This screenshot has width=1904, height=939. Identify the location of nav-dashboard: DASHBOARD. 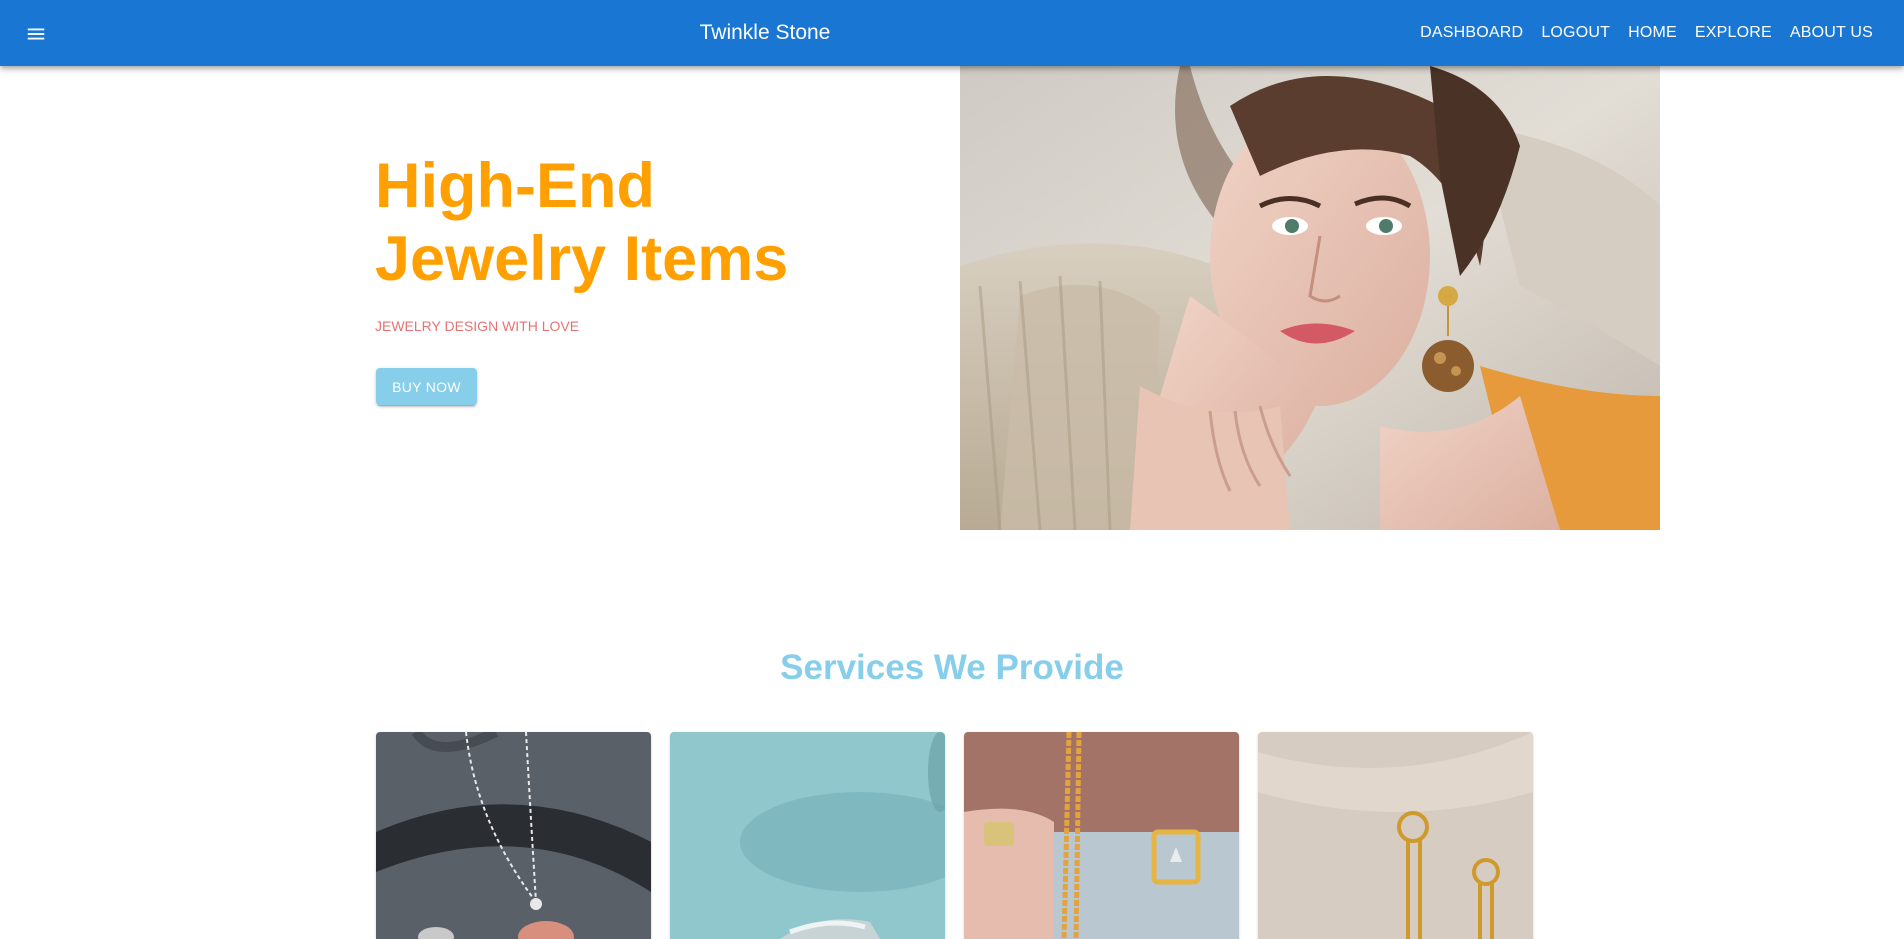
(1471, 33).